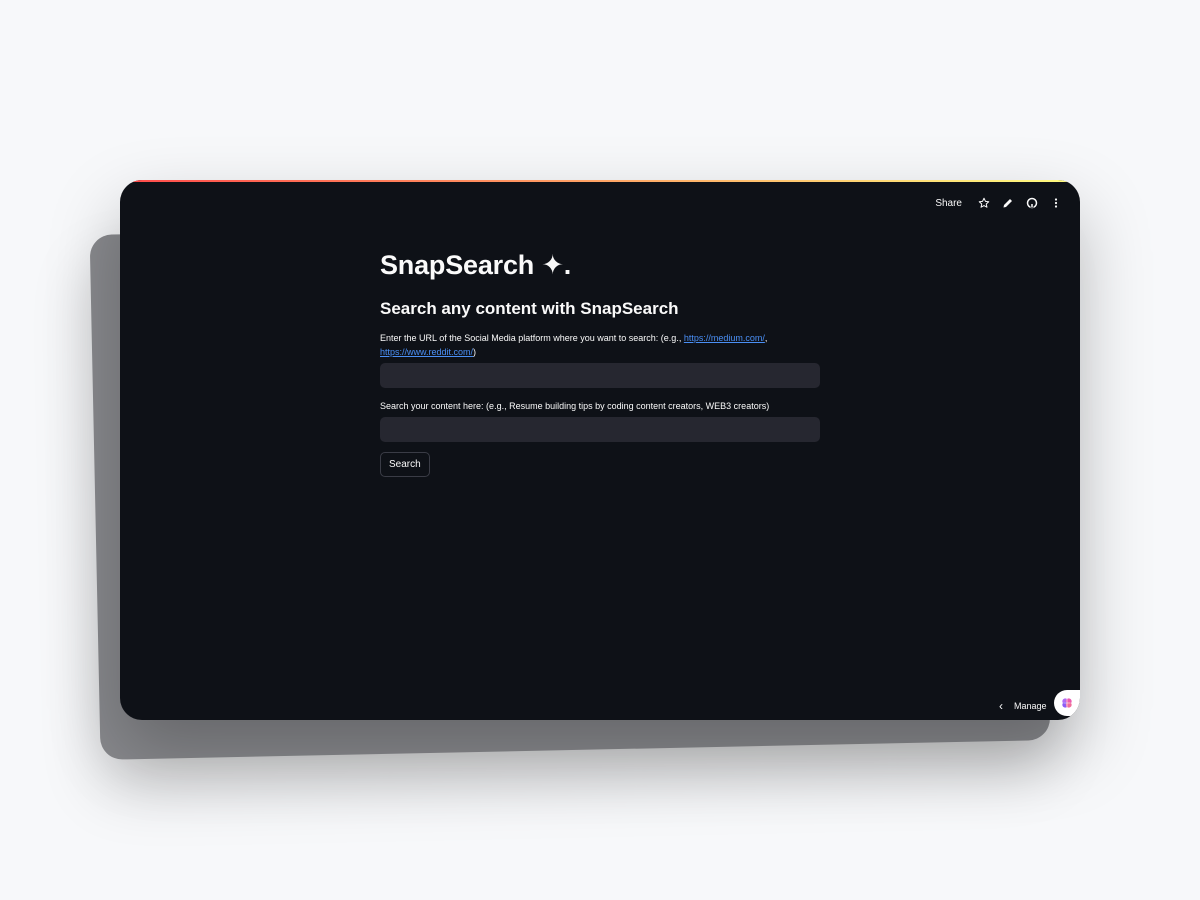 This screenshot has width=1200, height=900. What do you see at coordinates (948, 203) in the screenshot?
I see `share-button: Share` at bounding box center [948, 203].